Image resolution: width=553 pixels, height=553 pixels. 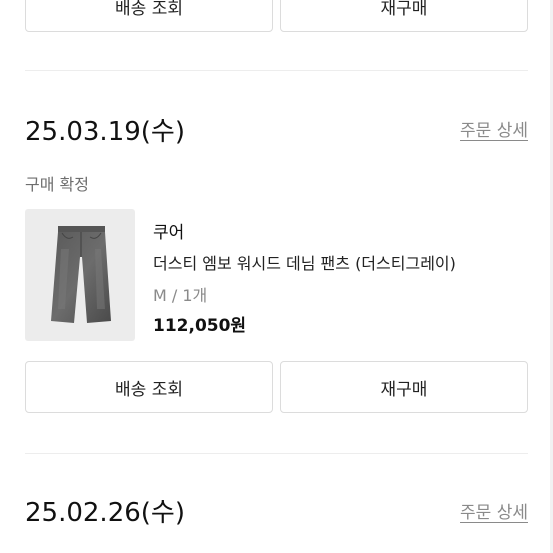 I want to click on product-name: 더스티 엠보 워시드 데님 팬츠 (더스티그레이), so click(x=304, y=262).